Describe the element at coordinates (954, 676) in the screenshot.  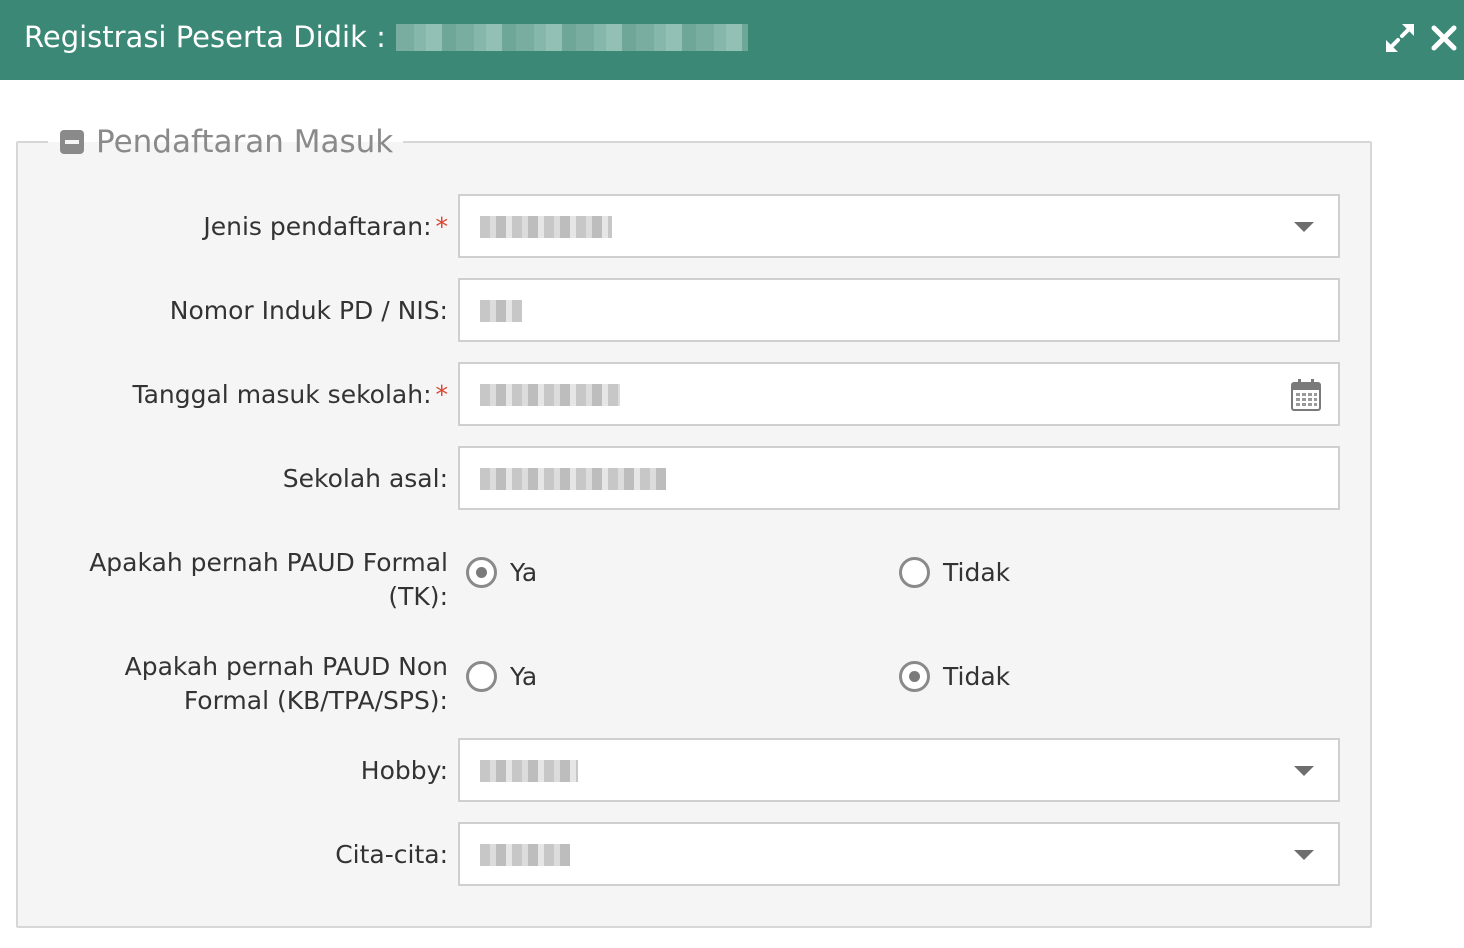
I see `paud-nonformal-tidak-option: Tidak` at that location.